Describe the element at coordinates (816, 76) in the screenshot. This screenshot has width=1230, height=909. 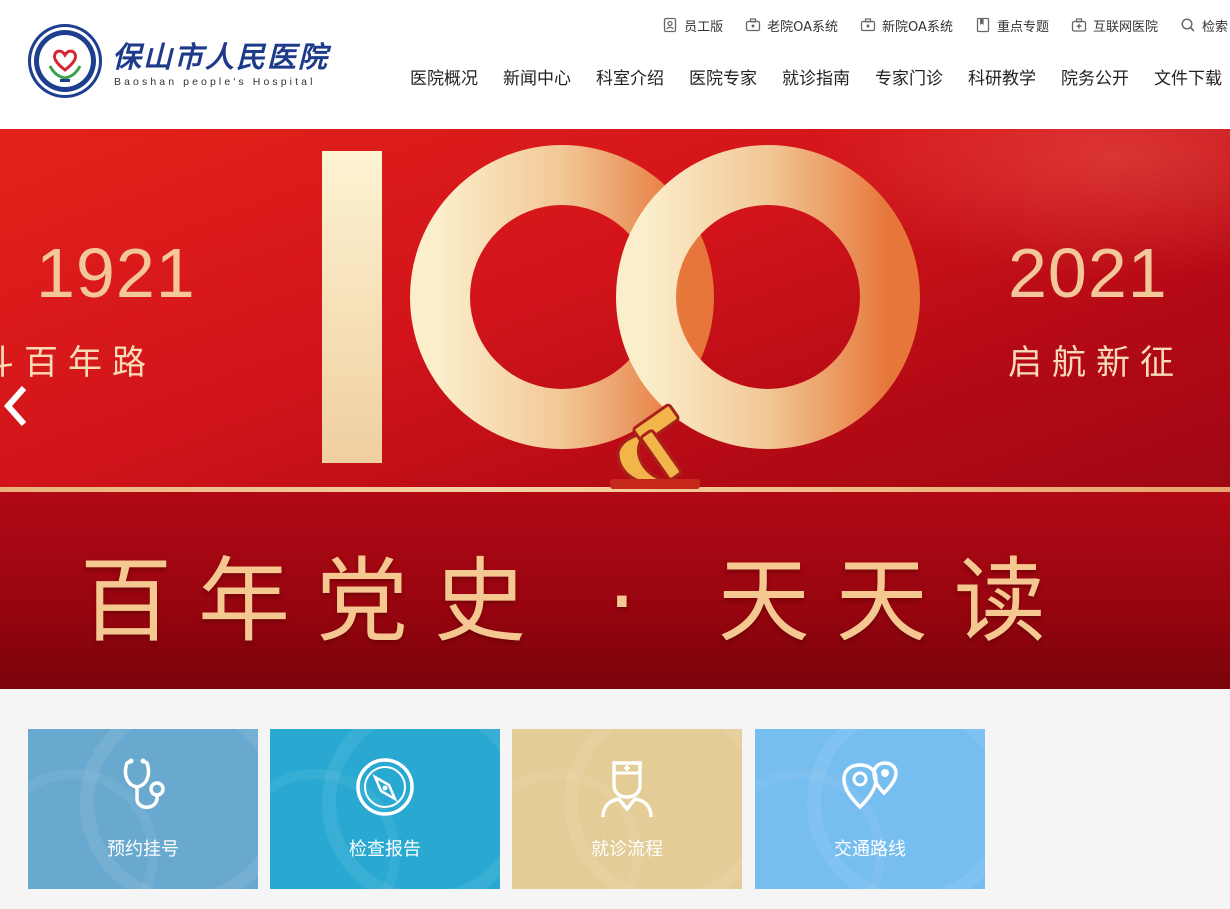
I see `nav-visit-guide: 就诊指南` at that location.